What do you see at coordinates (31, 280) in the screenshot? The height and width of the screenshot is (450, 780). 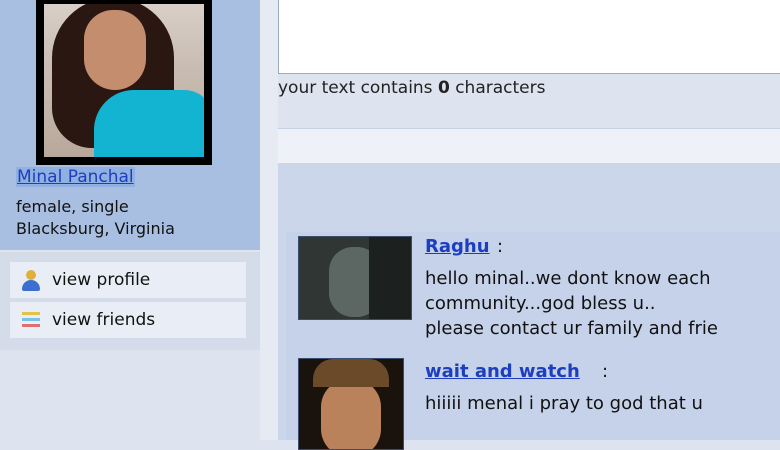 I see `person-icon` at bounding box center [31, 280].